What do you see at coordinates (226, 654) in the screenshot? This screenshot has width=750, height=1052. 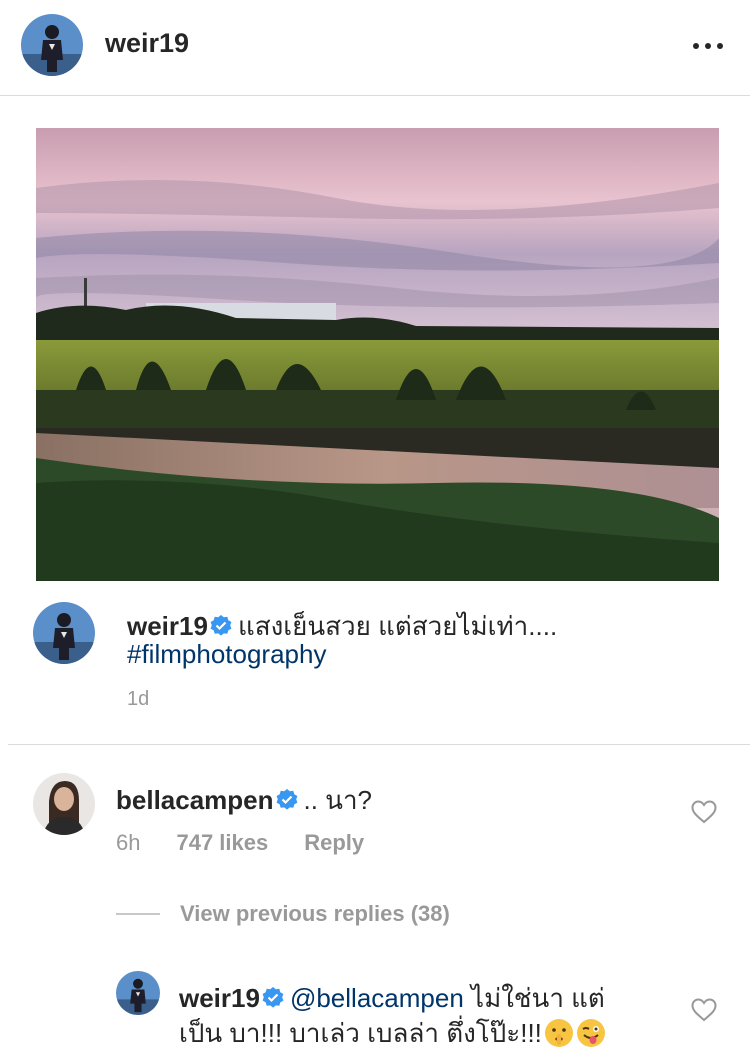 I see `caption-hashtag: #filmphotography` at bounding box center [226, 654].